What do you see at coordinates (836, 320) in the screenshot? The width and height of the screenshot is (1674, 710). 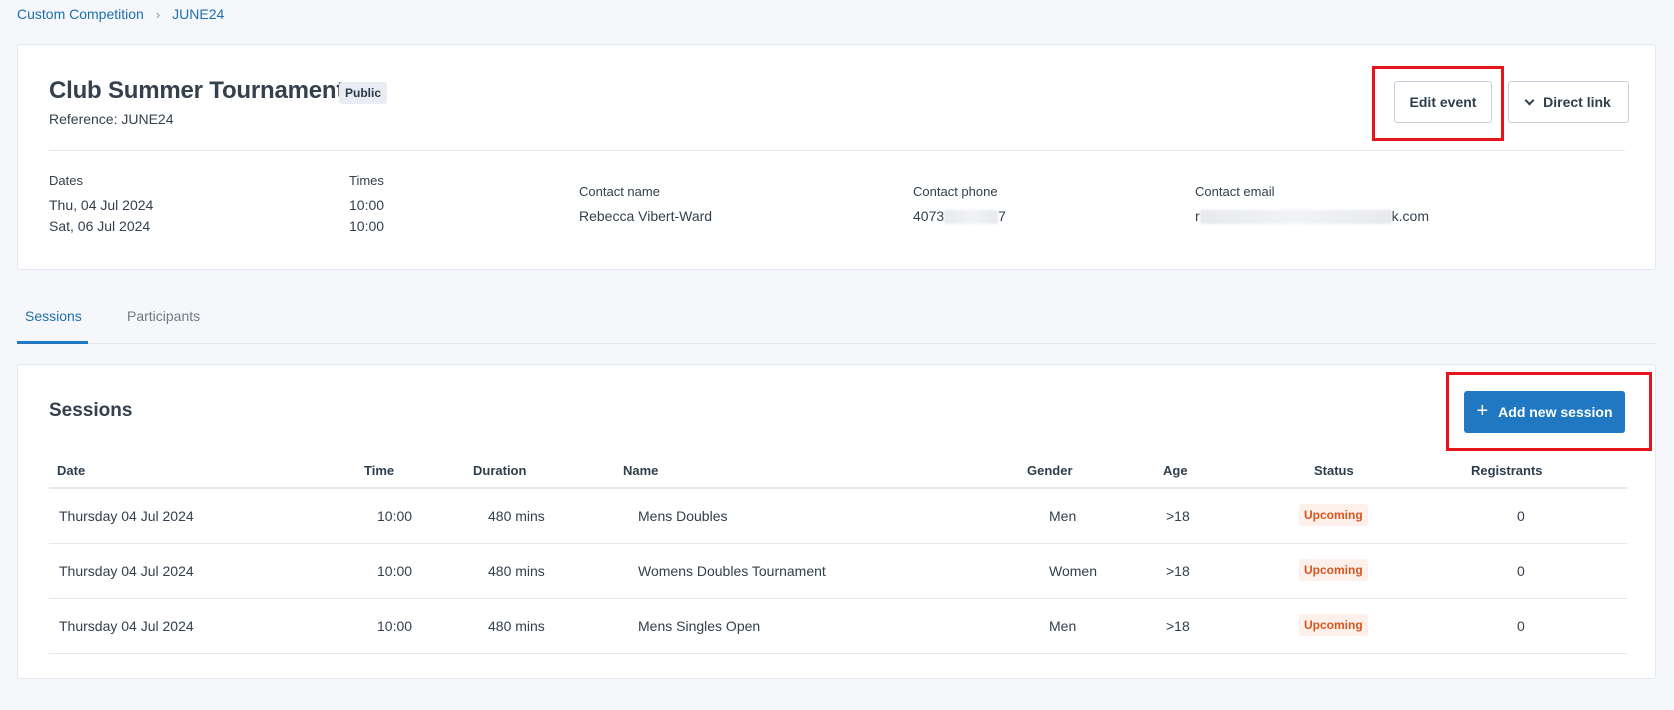 I see `tab-bar: Sessions Participants` at bounding box center [836, 320].